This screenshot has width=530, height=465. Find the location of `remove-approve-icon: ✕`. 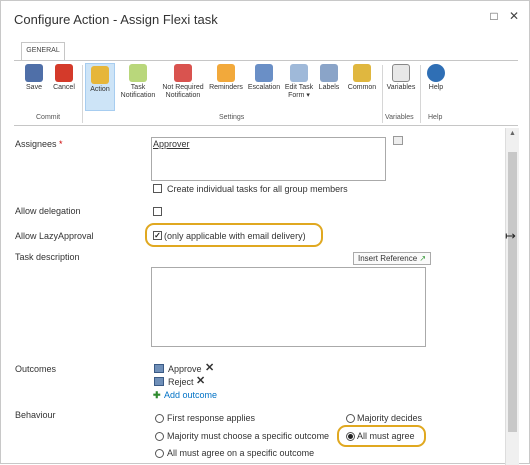

remove-approve-icon: ✕ is located at coordinates (209, 367).